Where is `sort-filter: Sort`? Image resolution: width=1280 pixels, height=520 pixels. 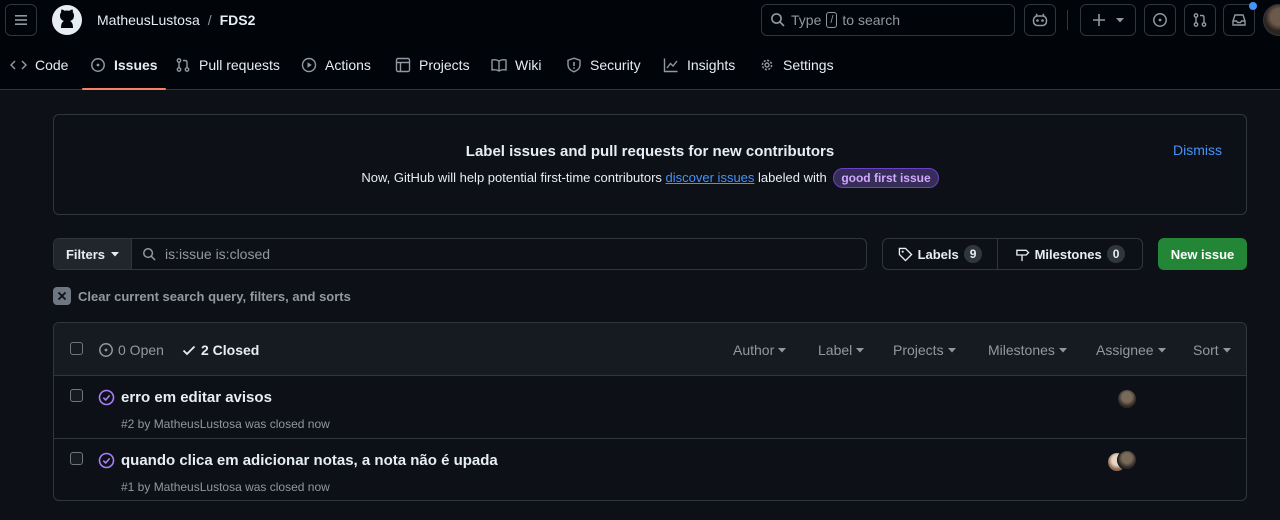 sort-filter: Sort is located at coordinates (1212, 350).